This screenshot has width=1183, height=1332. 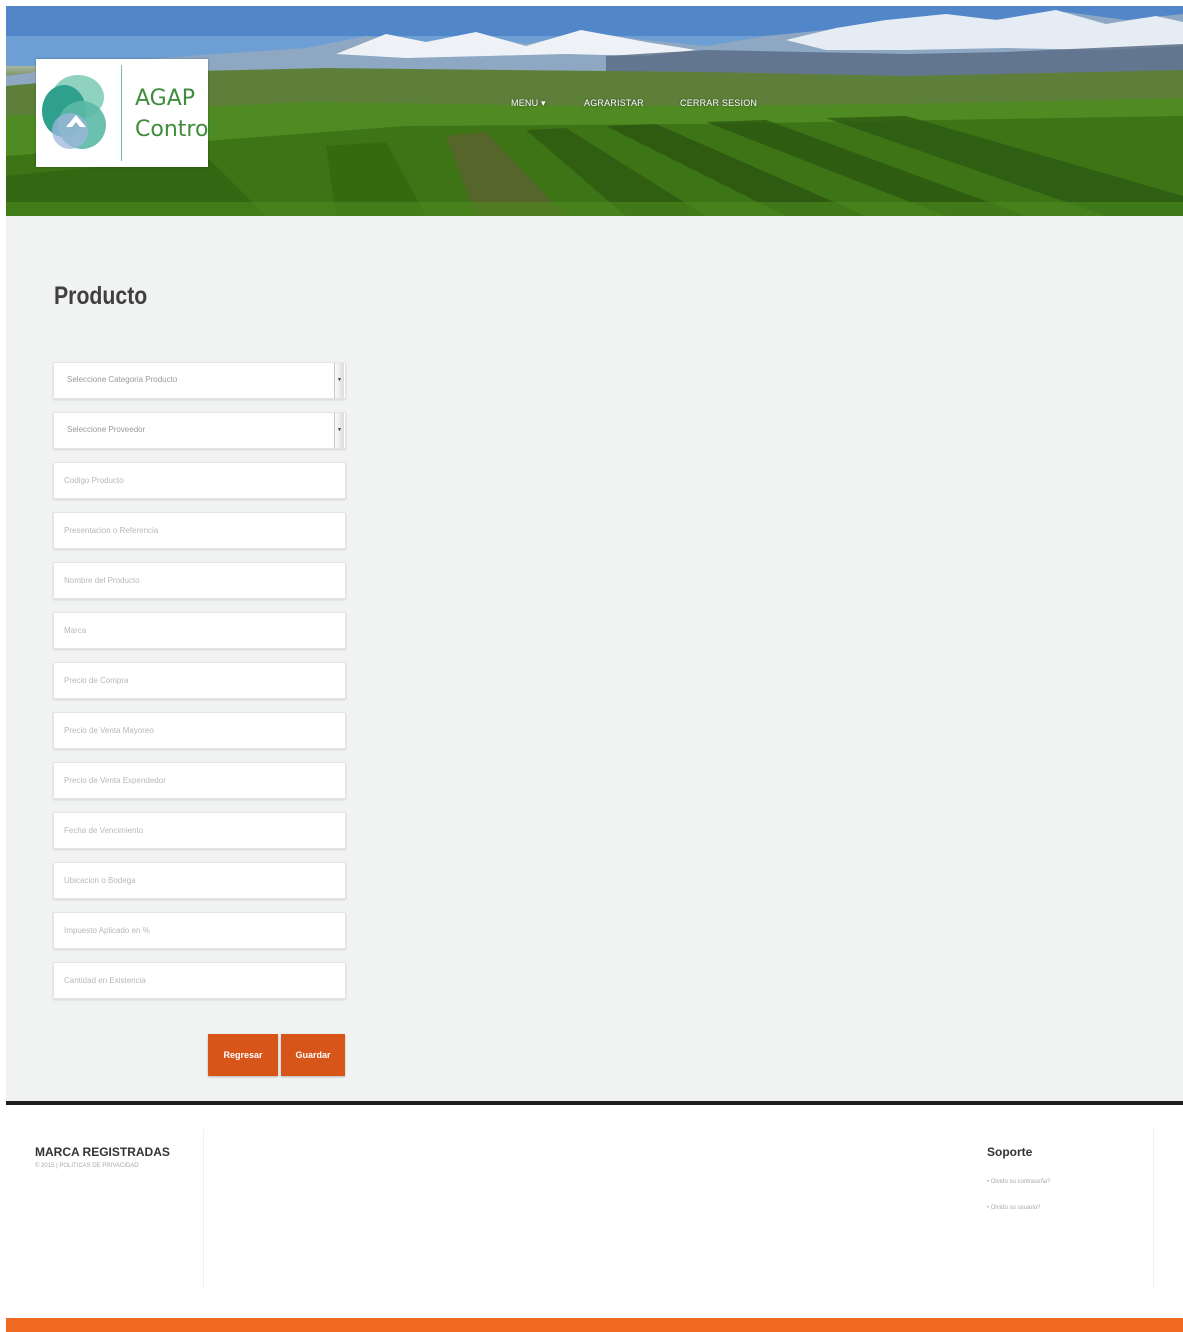 I want to click on main-nav: MENU ▾ AGRARISTAR CERRAR SESION, so click(x=594, y=108).